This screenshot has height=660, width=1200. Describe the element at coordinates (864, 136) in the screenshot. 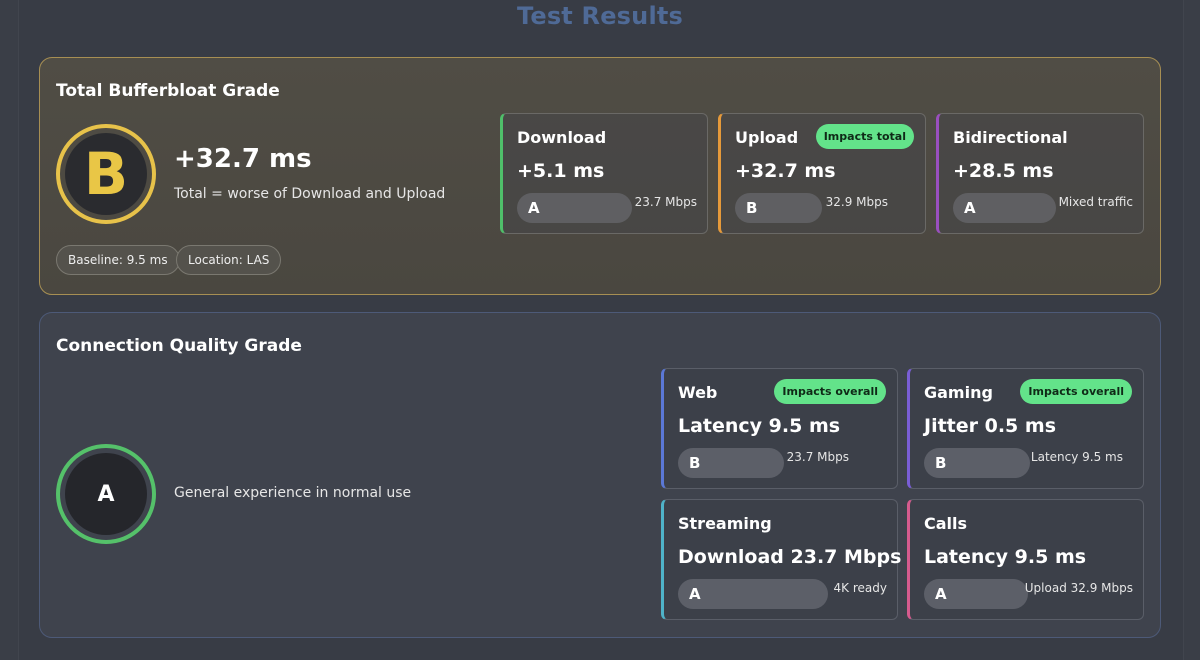

I see `impacts-total-badge: Impacts total` at that location.